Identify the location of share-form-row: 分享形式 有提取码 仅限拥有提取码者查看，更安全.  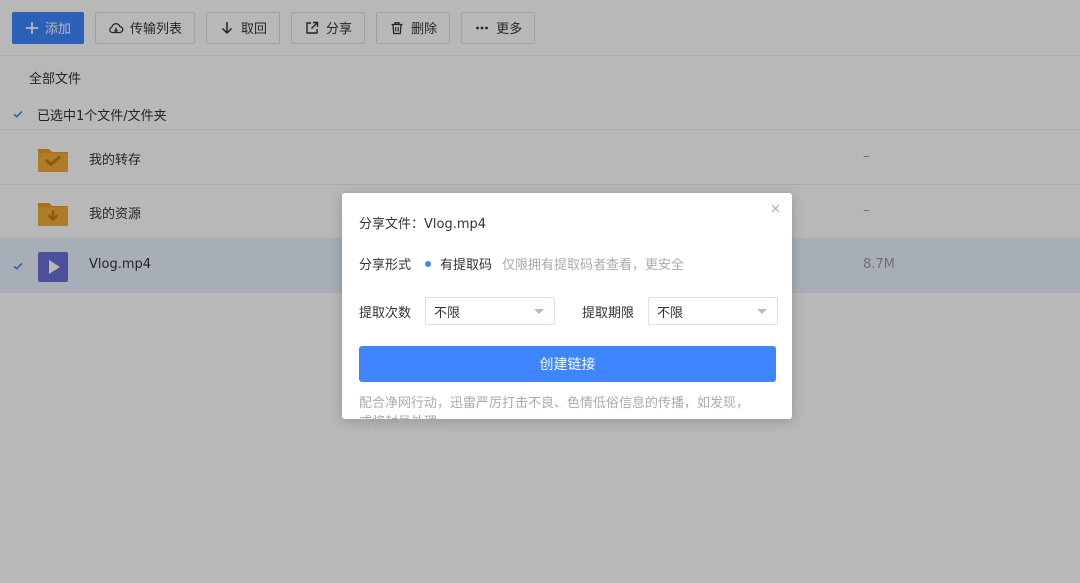
(521, 263).